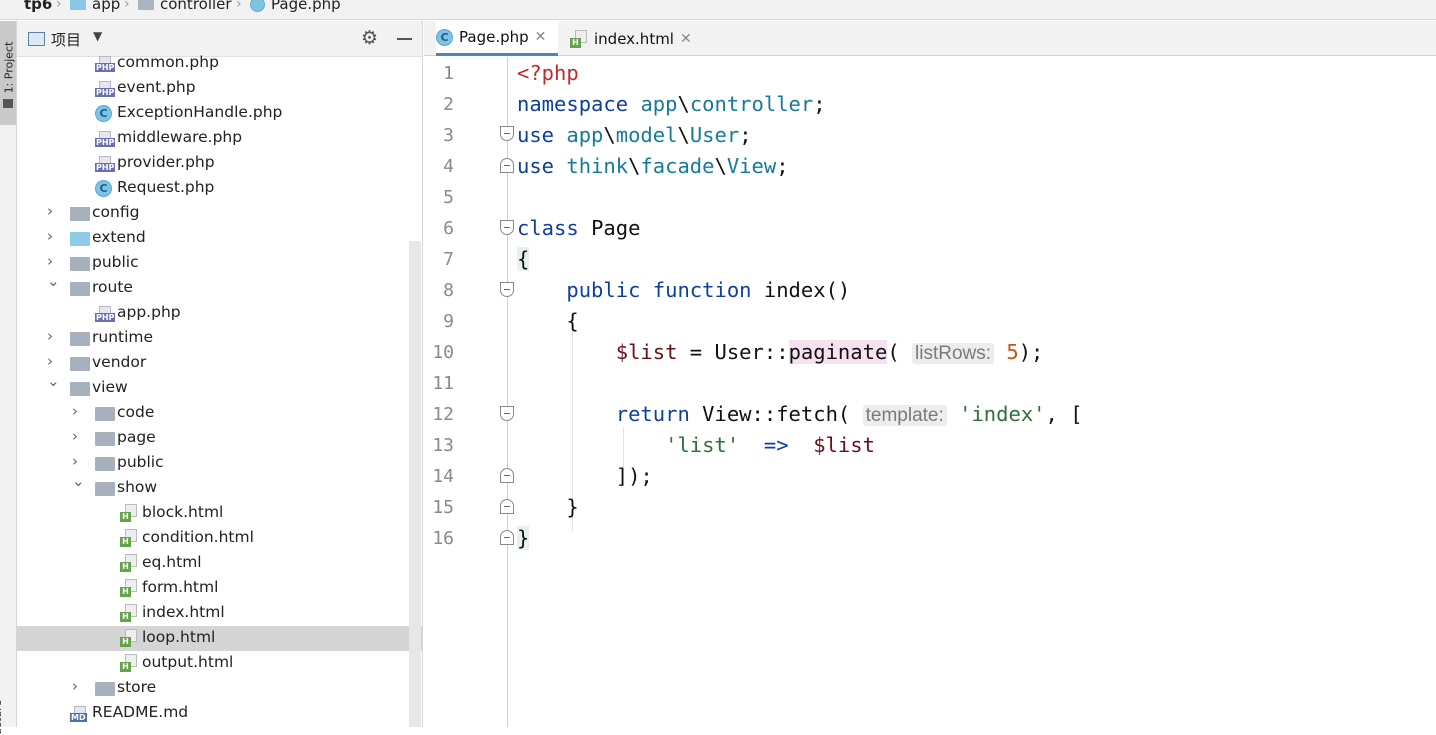 The height and width of the screenshot is (735, 1436). Describe the element at coordinates (103, 188) in the screenshot. I see `class-file-icon: C` at that location.